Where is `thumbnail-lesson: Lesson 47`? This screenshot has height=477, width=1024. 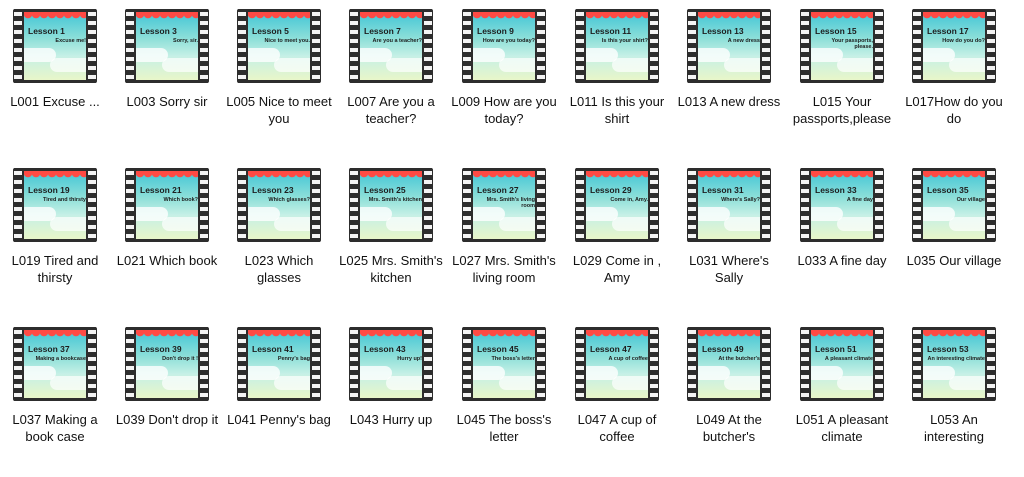
thumbnail-lesson: Lesson 47 is located at coordinates (611, 349).